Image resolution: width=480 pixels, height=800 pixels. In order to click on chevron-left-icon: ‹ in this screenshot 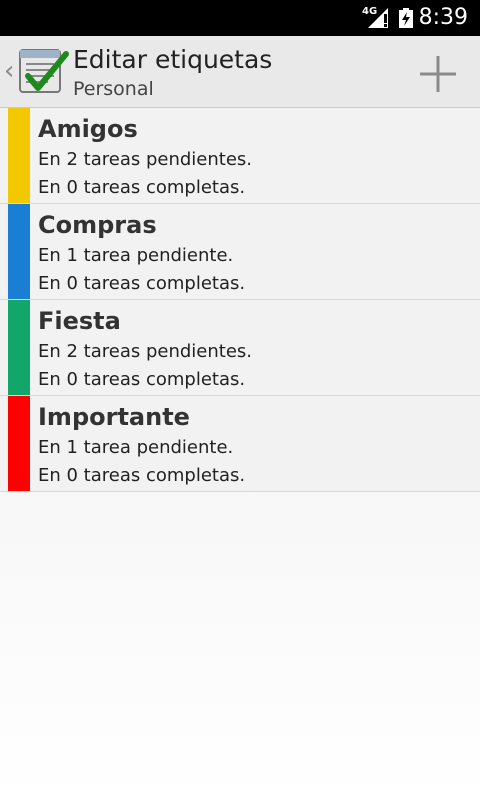, I will do `click(9, 71)`.